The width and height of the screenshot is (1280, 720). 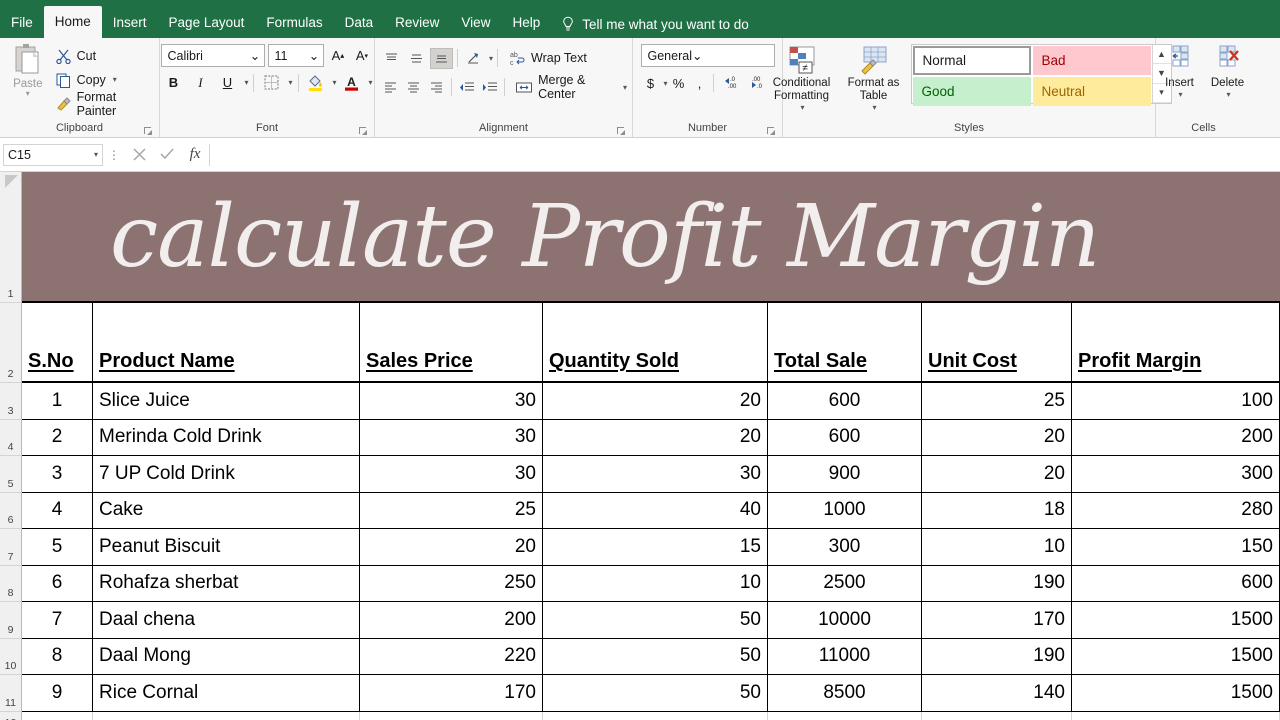 What do you see at coordinates (226, 620) in the screenshot?
I see `cell-product: Daal chena` at bounding box center [226, 620].